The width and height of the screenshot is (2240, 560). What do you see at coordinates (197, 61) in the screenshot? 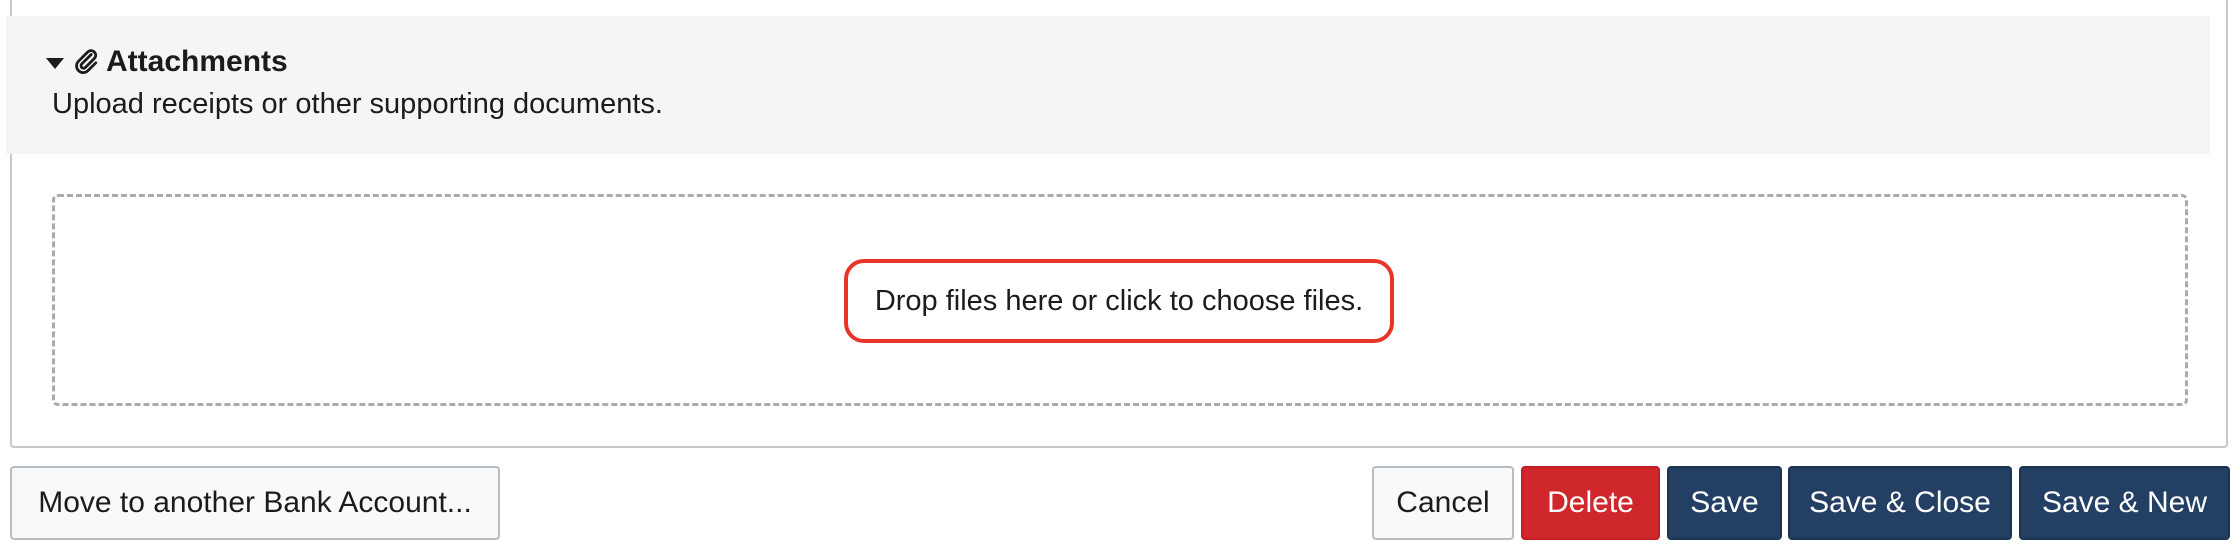
I see `attachments-title: Attachments` at bounding box center [197, 61].